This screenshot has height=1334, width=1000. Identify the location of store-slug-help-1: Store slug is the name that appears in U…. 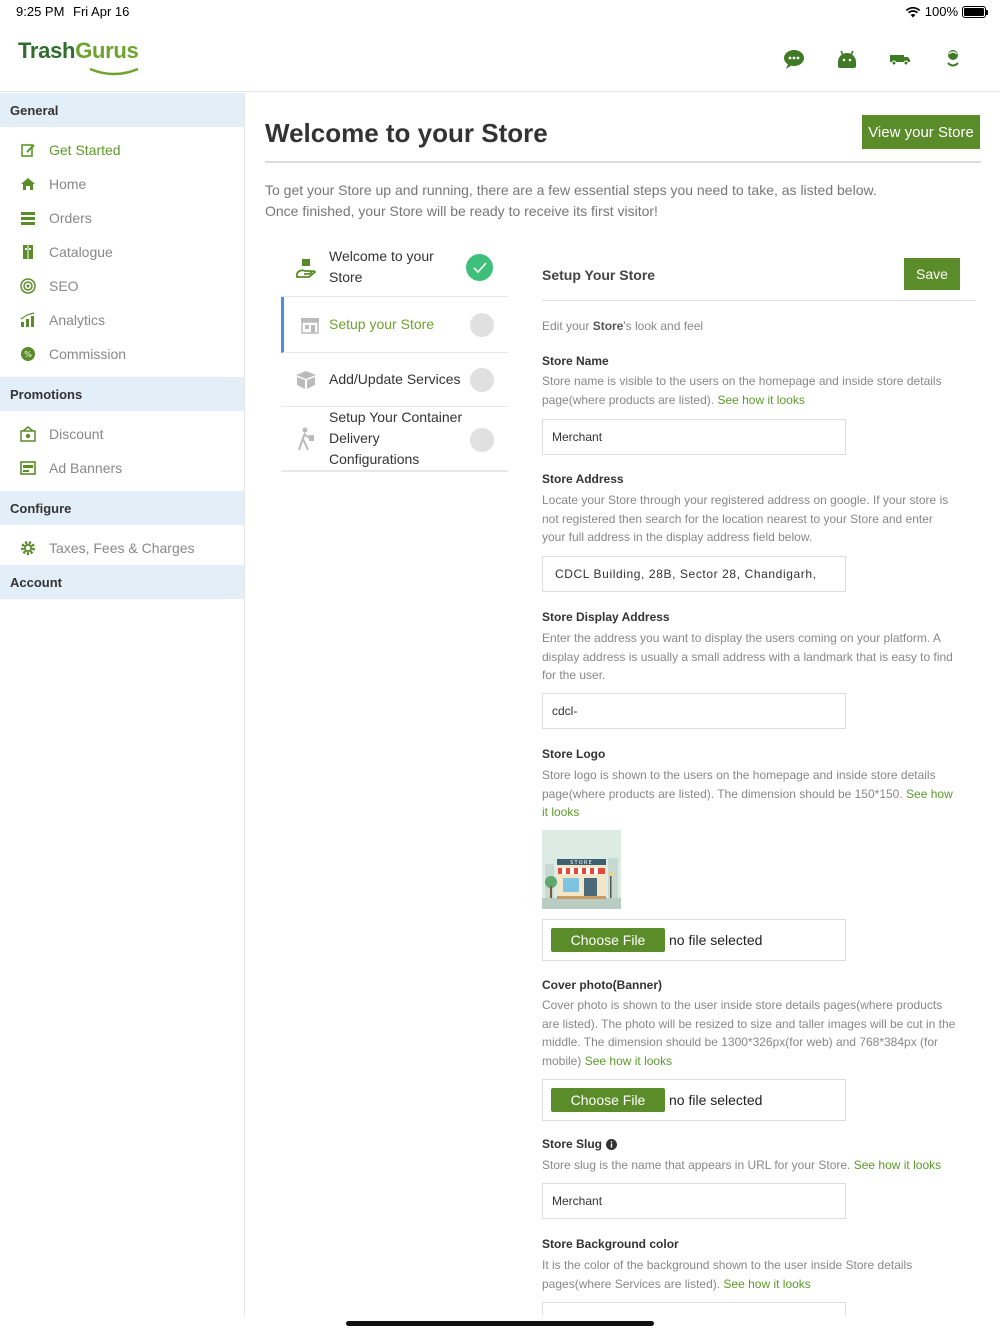
(696, 1165).